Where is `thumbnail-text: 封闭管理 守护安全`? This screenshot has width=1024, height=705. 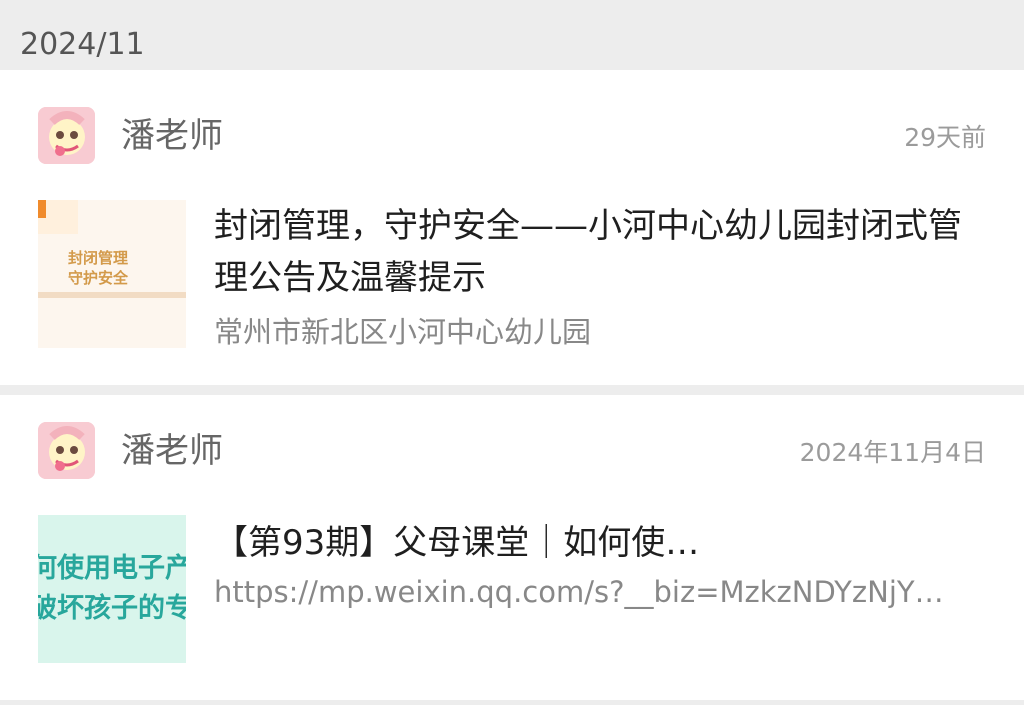 thumbnail-text: 封闭管理 守护安全 is located at coordinates (98, 268).